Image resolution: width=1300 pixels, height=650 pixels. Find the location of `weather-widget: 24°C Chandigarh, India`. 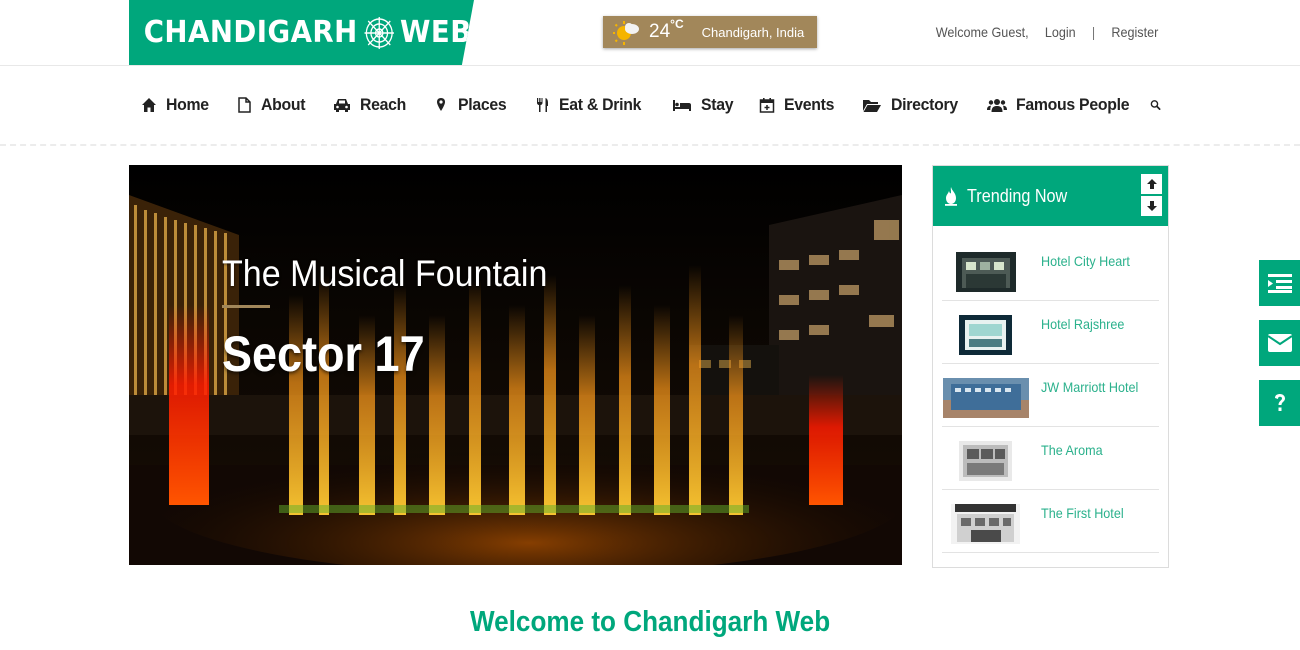

weather-widget: 24°C Chandigarh, India is located at coordinates (710, 32).